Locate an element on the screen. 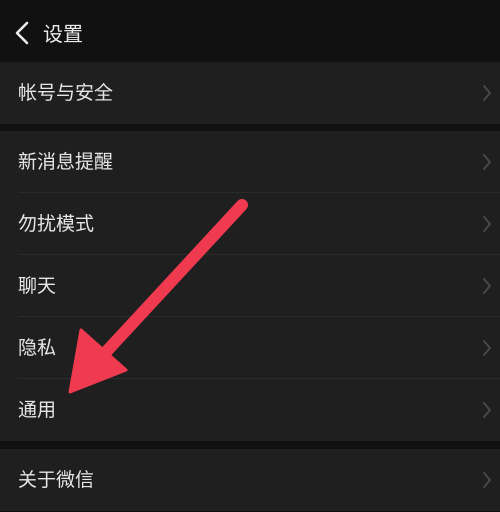 Image resolution: width=500 pixels, height=512 pixels. settings-item-chat: 聊天 is located at coordinates (250, 286).